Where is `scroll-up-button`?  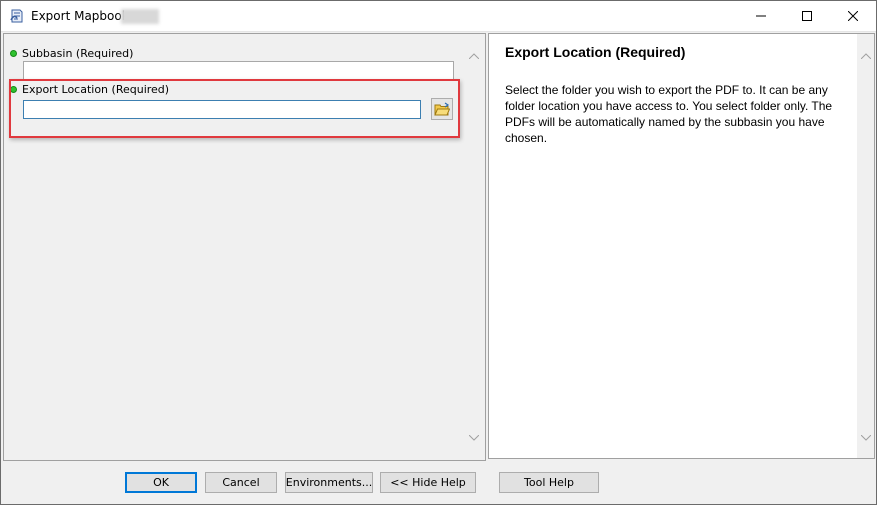
scroll-up-button is located at coordinates (474, 56).